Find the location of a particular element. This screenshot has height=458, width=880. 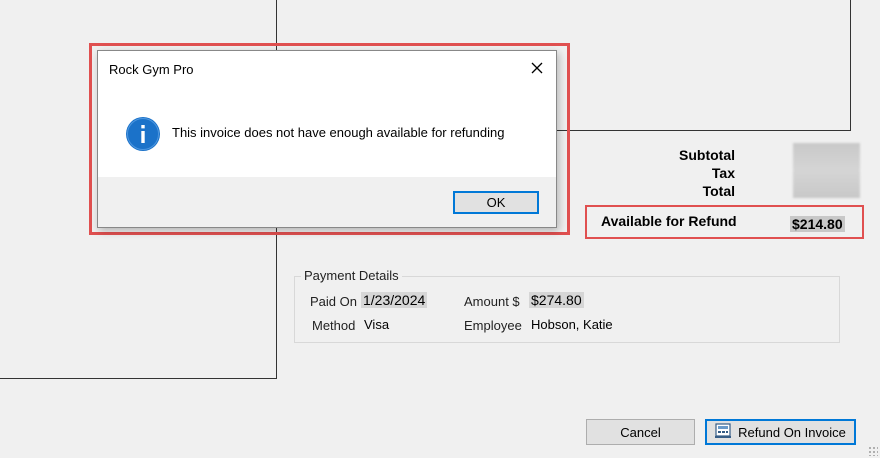

paid-on-label: Paid On is located at coordinates (333, 301).